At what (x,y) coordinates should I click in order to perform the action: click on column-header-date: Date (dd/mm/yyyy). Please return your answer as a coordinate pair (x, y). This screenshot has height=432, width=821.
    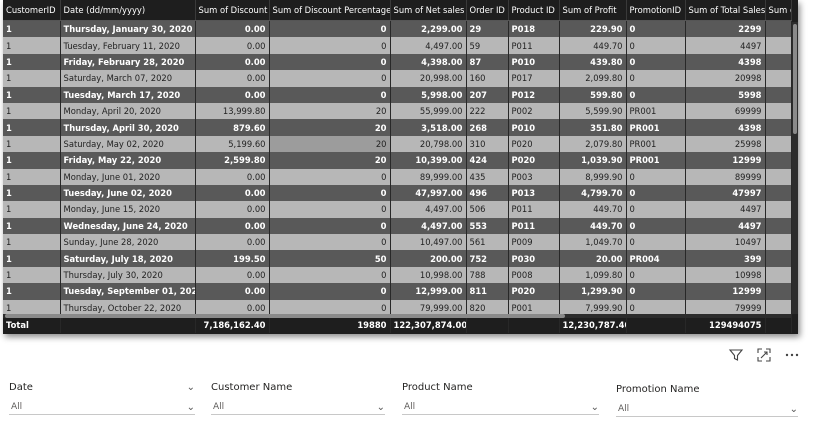
    Looking at the image, I should click on (128, 10).